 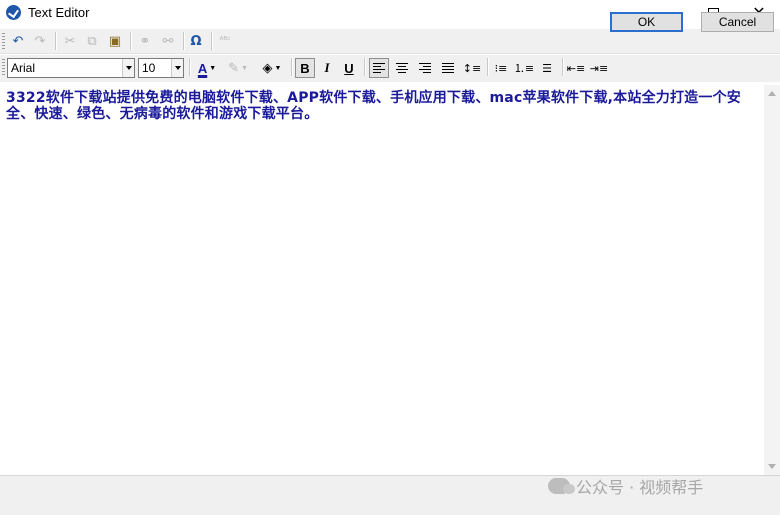 I want to click on highlight-button: ✎ ▼, so click(x=238, y=68).